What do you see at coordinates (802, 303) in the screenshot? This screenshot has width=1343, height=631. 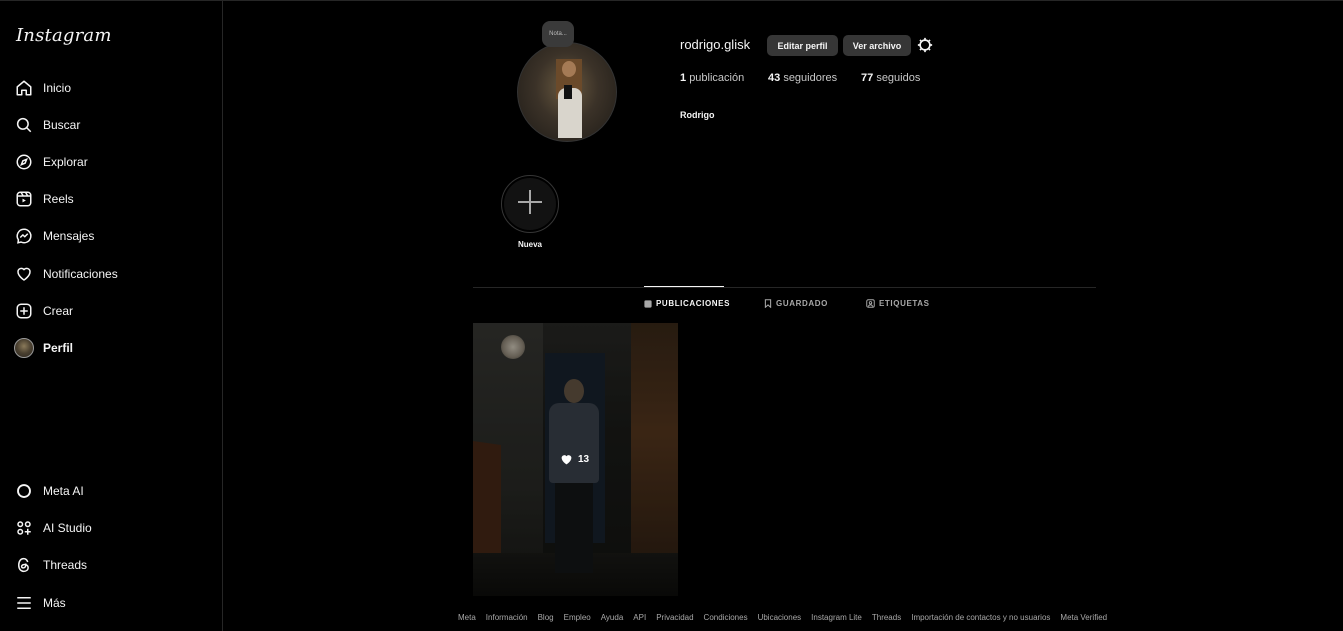 I see `tab-label: GUARDADO` at bounding box center [802, 303].